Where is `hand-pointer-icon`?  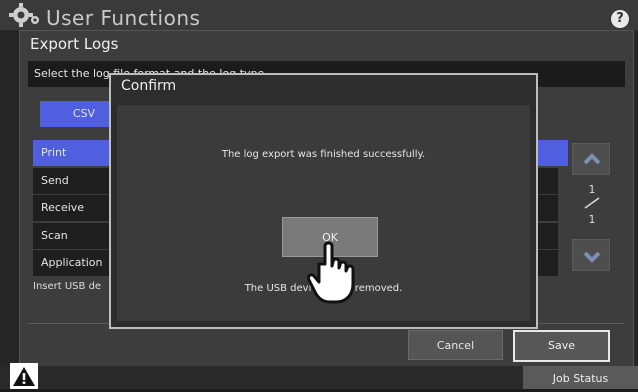
hand-pointer-icon is located at coordinates (331, 272).